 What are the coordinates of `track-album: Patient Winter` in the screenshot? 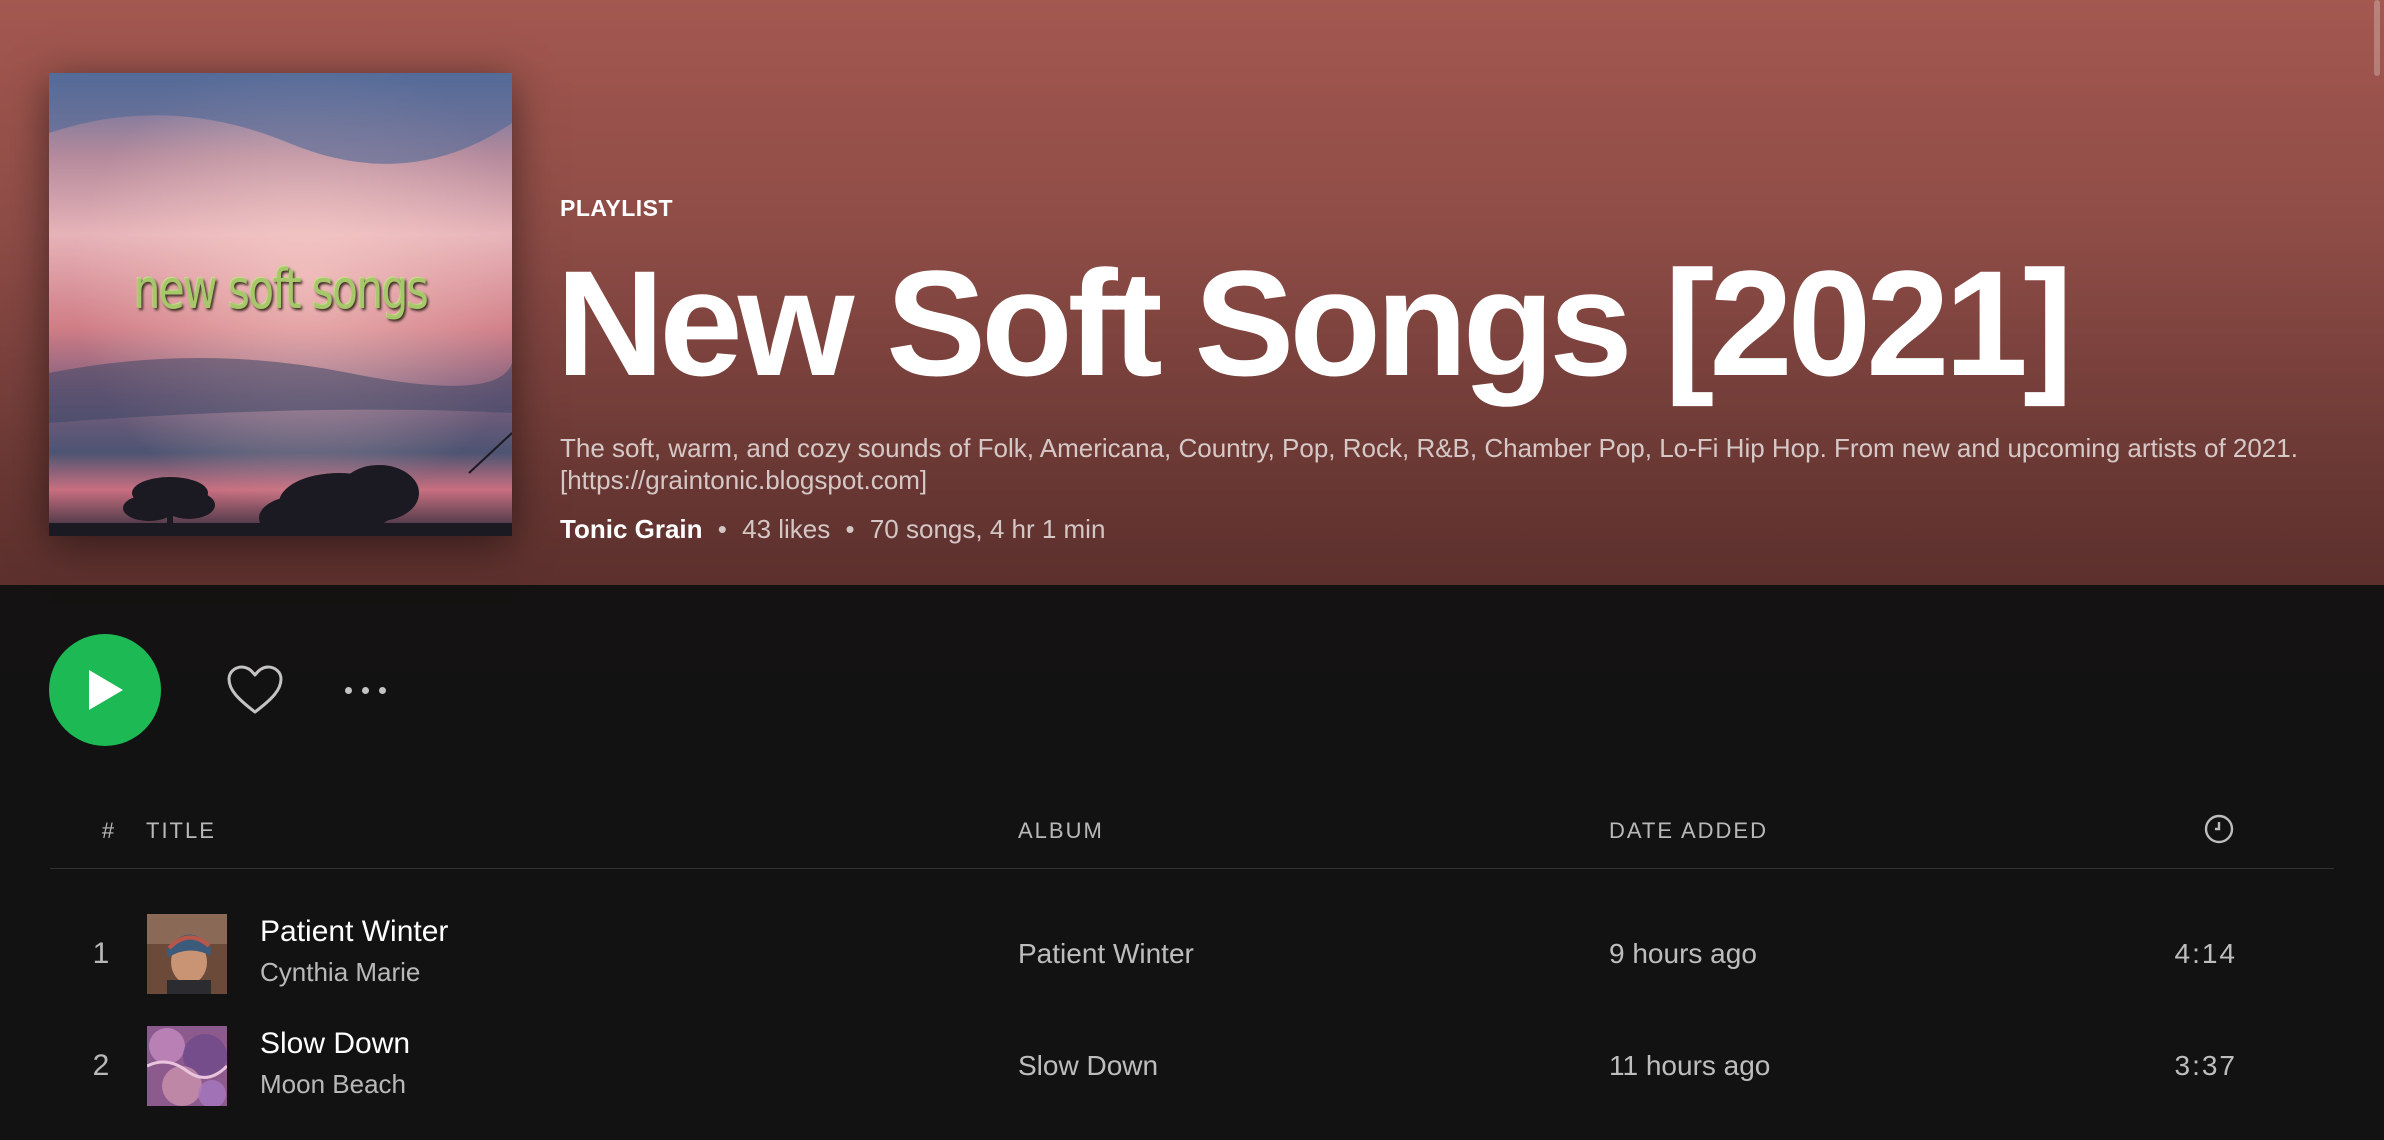 It's located at (1106, 954).